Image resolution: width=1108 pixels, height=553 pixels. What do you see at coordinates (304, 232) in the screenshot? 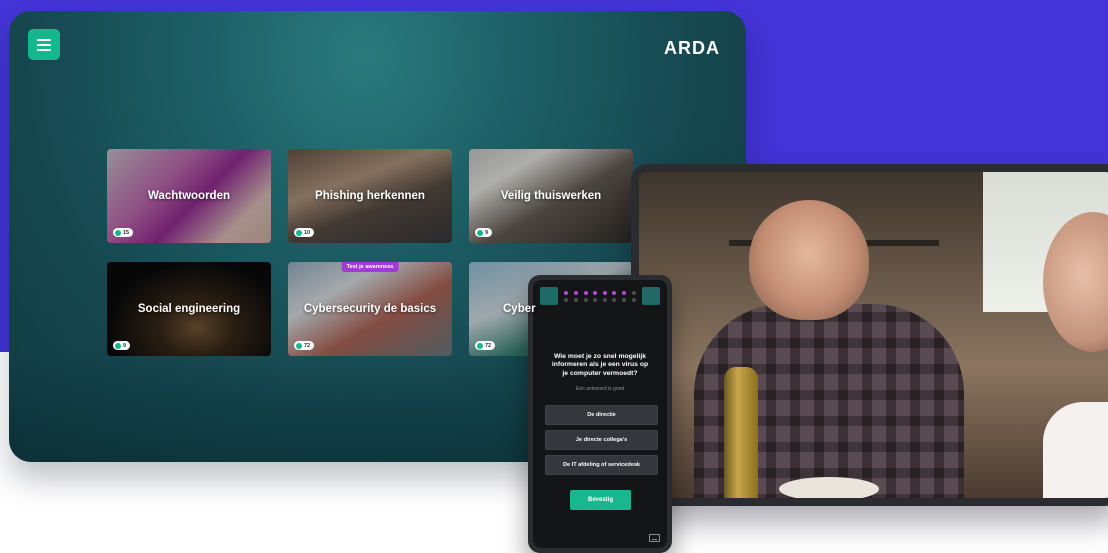
I see `lesson-count-badge: 10` at bounding box center [304, 232].